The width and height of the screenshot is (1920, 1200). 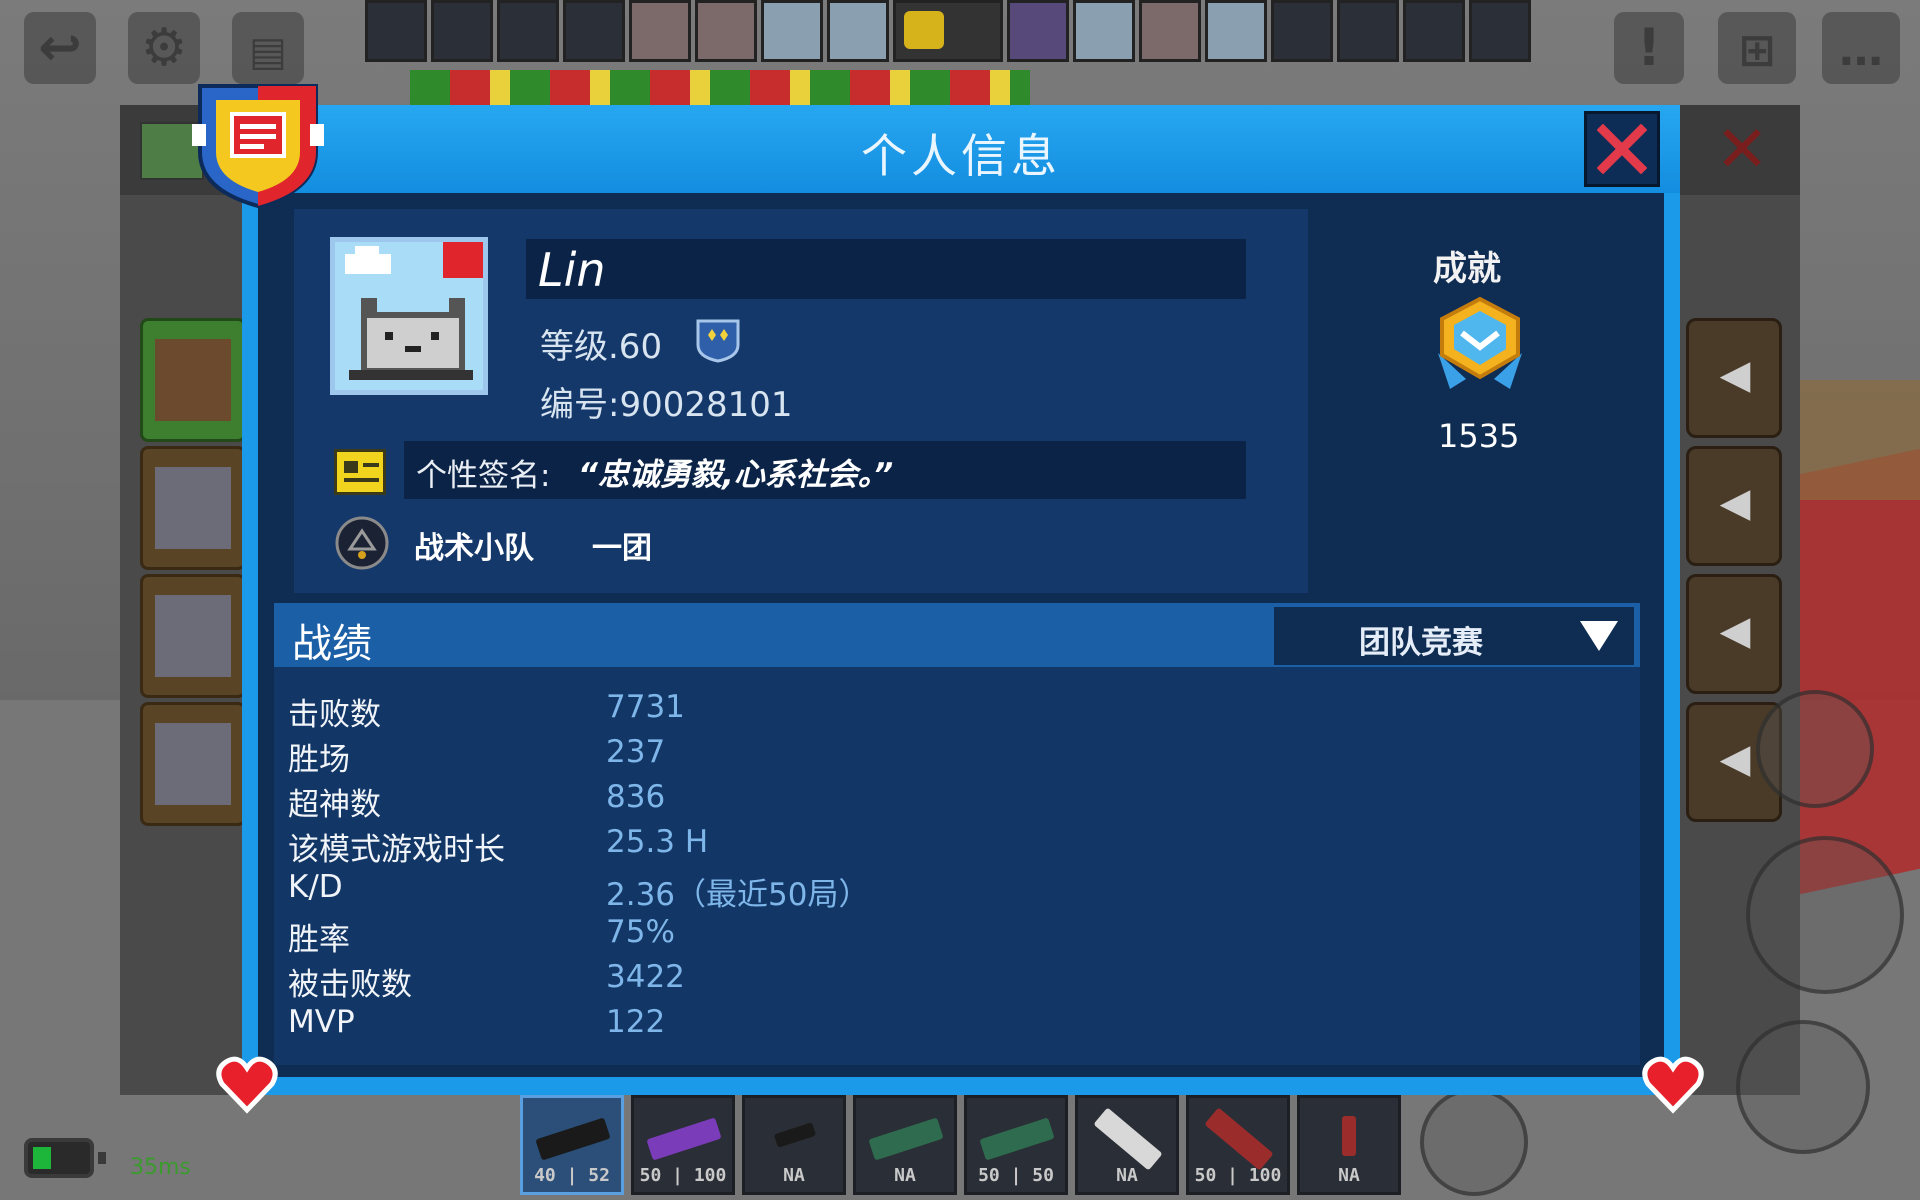 What do you see at coordinates (258, 146) in the screenshot?
I see `profile-badge-icon` at bounding box center [258, 146].